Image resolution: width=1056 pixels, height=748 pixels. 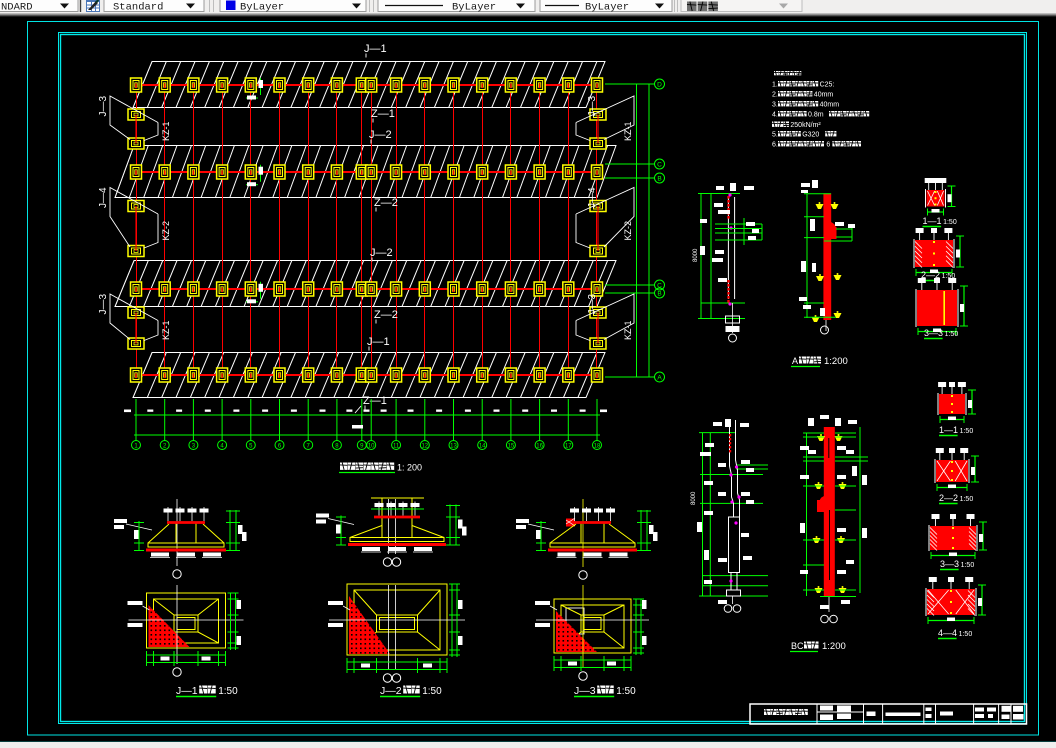 I want to click on svg-text: 6., so click(x=775, y=145).